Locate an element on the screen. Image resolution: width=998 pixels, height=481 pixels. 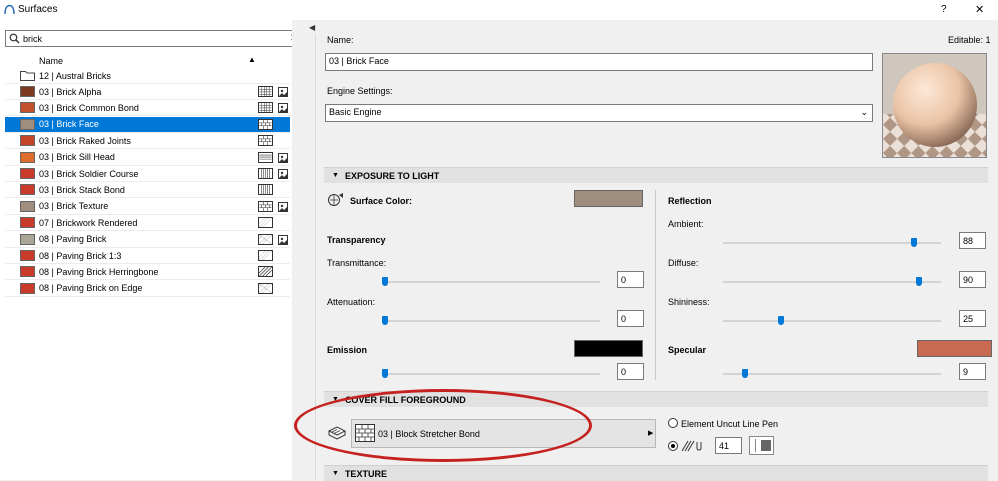
pen-number-field: 41 is located at coordinates (728, 445).